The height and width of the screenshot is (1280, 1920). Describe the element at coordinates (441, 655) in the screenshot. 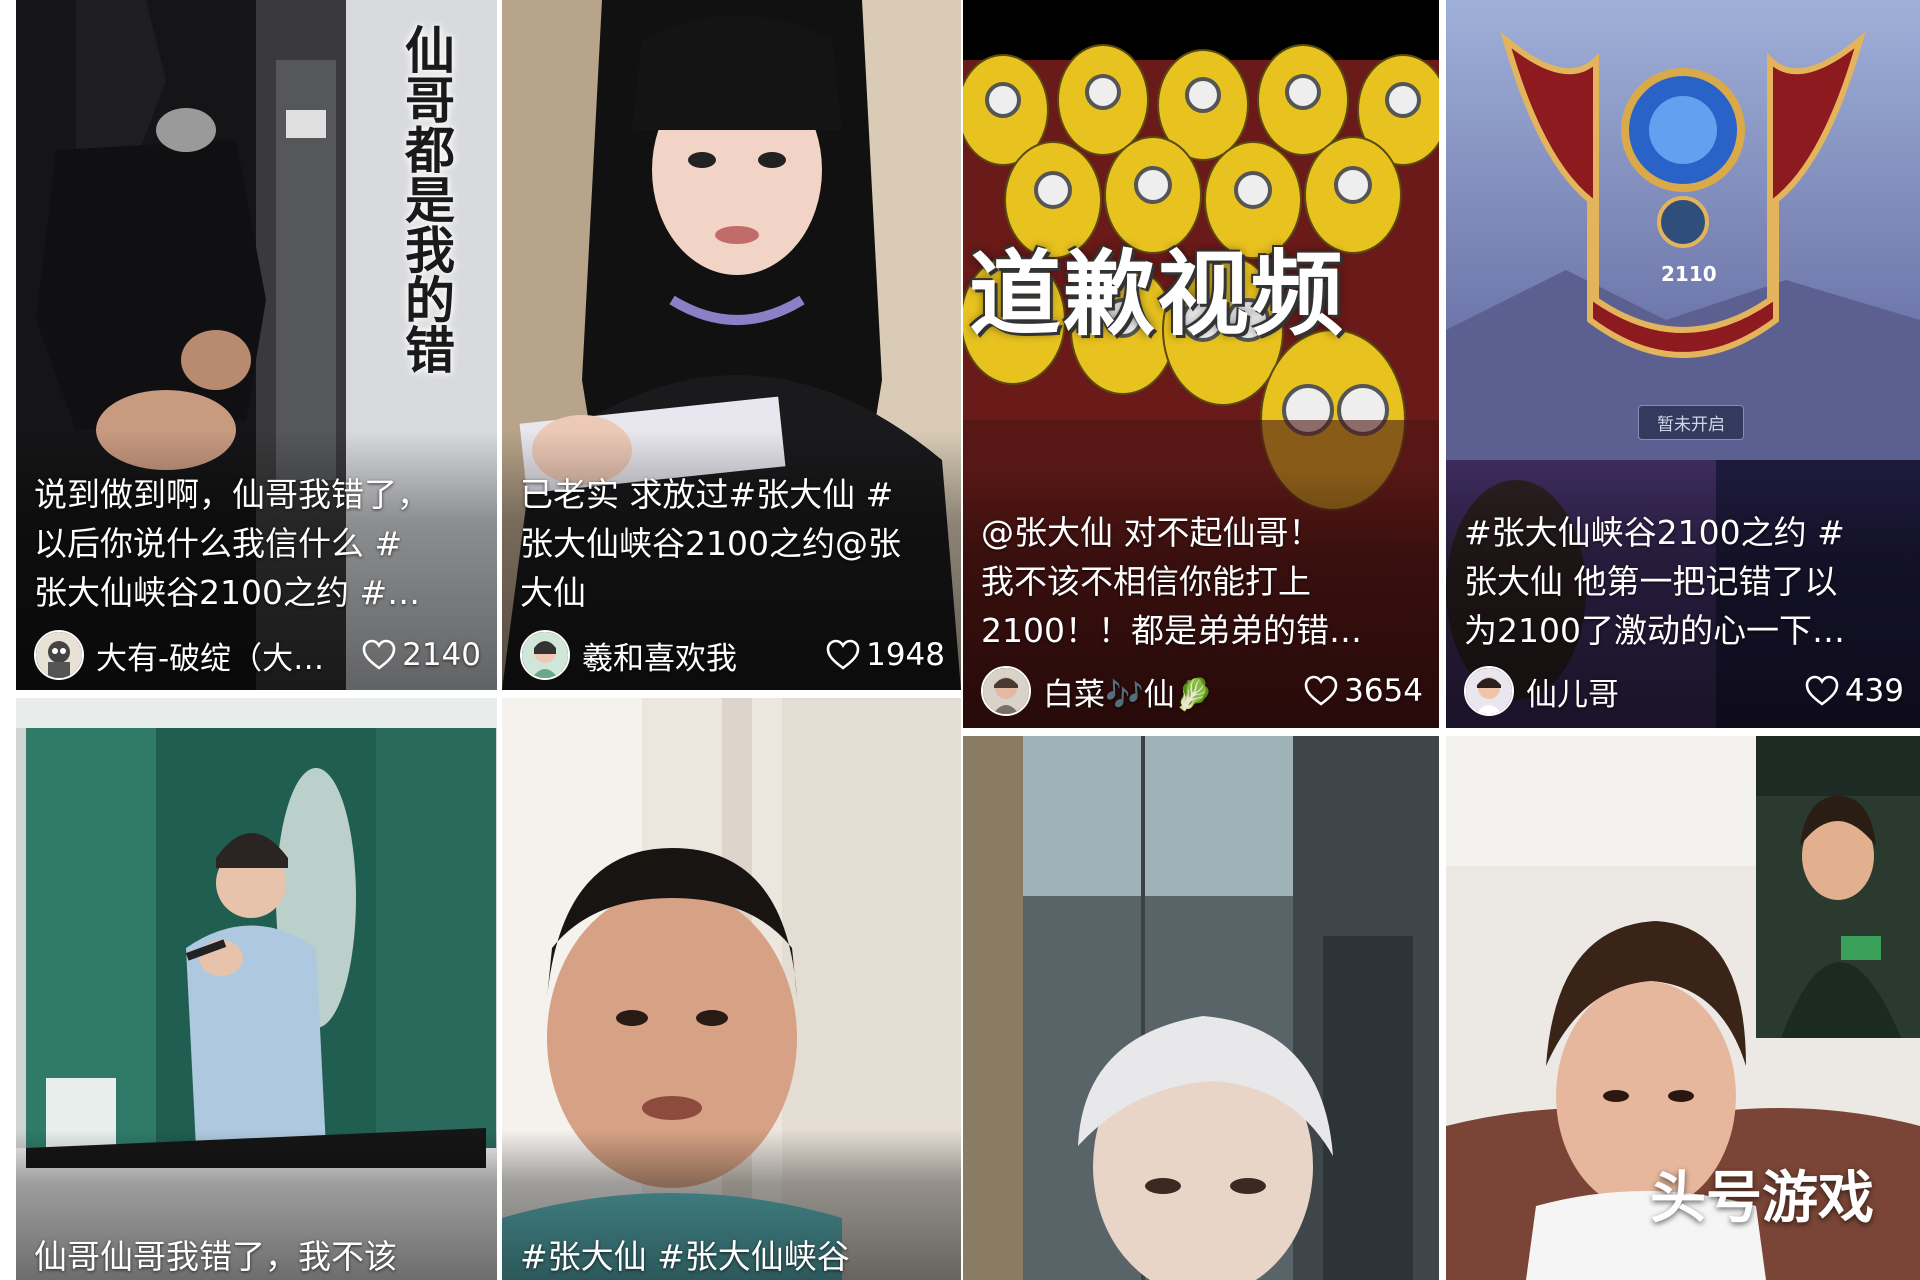

I see `like-count-value: 2140` at that location.